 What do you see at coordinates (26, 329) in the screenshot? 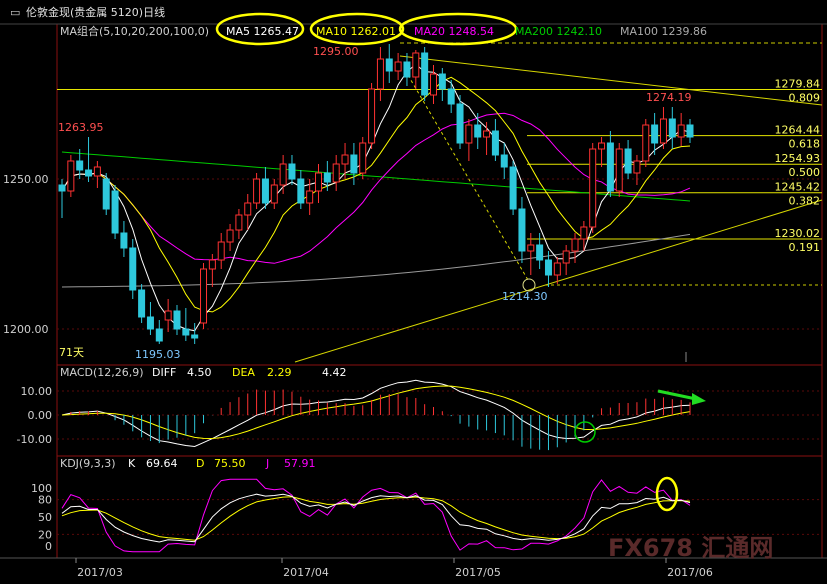
I see `price-tick-label: 1200.00` at bounding box center [26, 329].